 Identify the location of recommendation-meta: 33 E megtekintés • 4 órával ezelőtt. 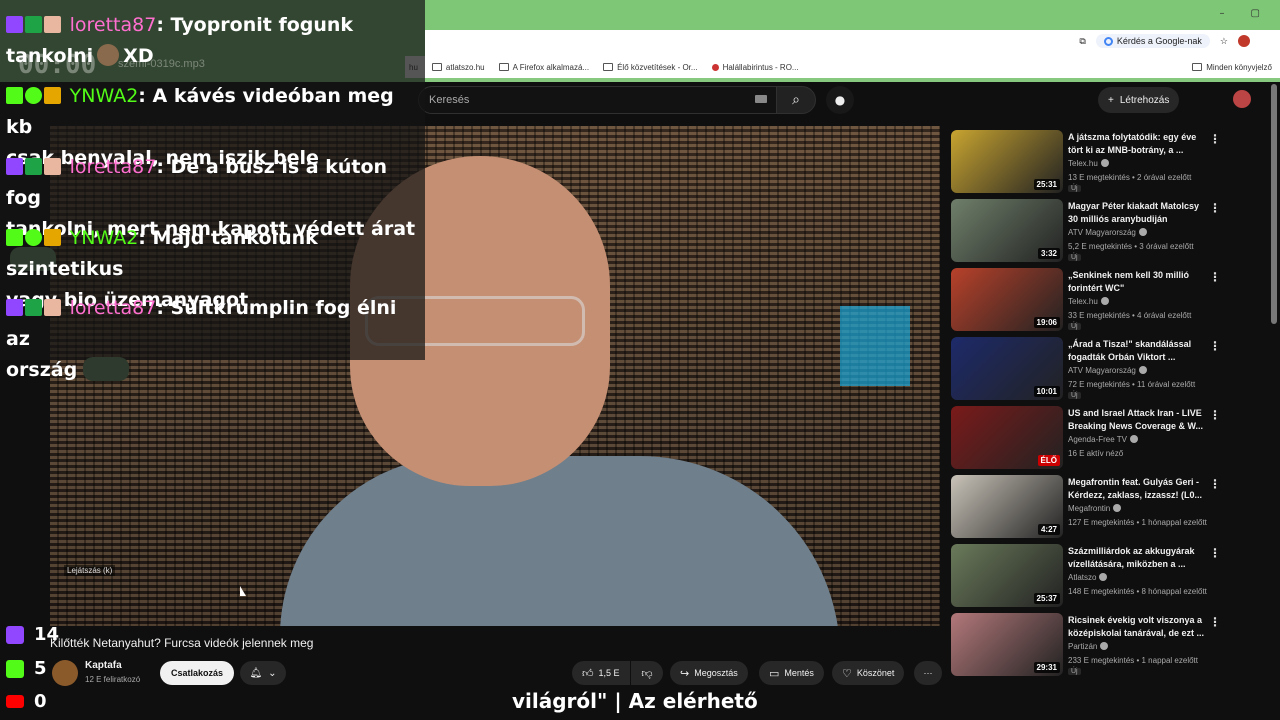
(1130, 315).